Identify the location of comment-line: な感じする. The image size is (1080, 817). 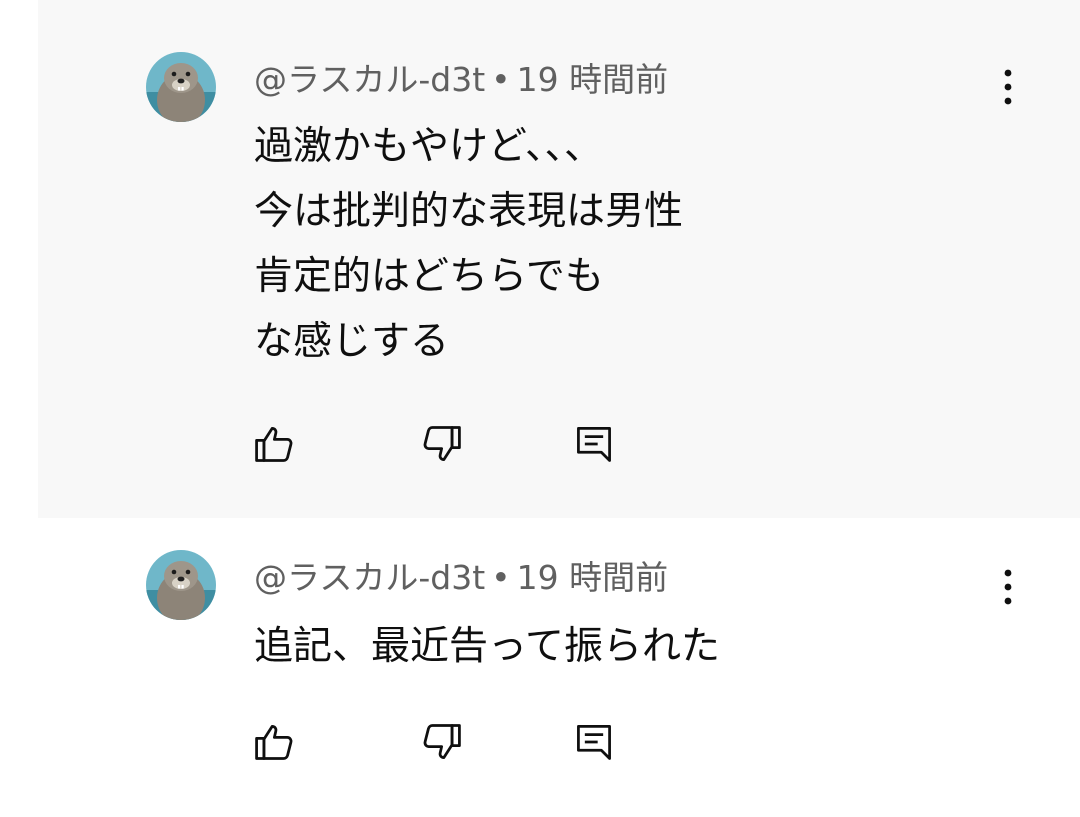
(352, 341).